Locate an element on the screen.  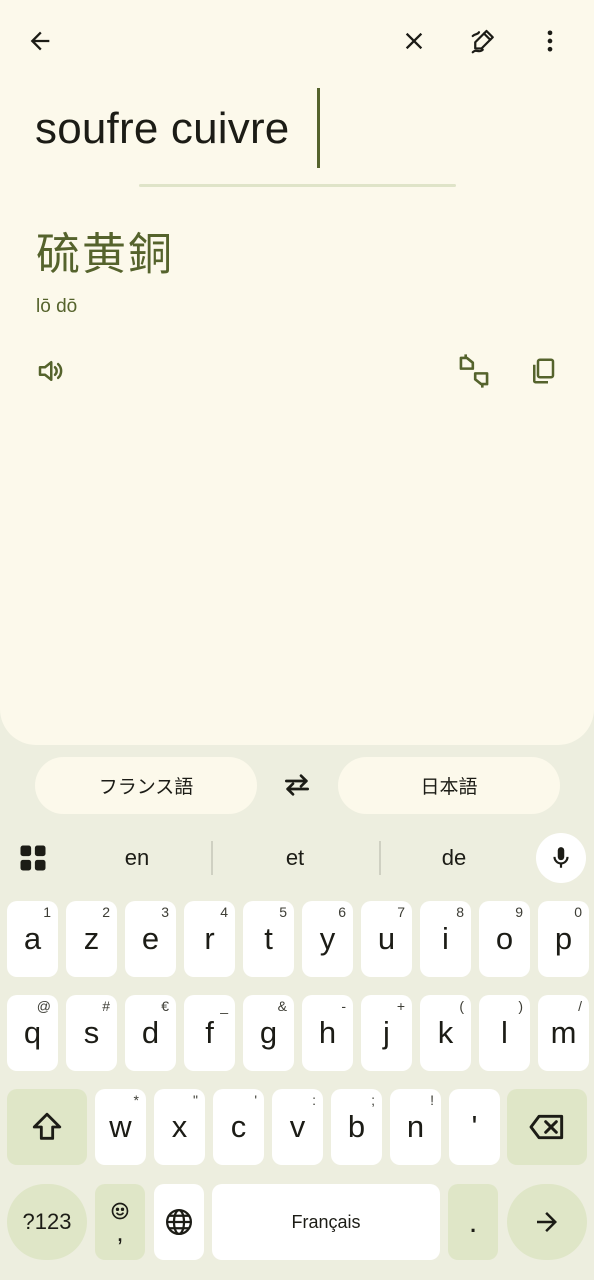
key-label: b is located at coordinates (356, 1126).